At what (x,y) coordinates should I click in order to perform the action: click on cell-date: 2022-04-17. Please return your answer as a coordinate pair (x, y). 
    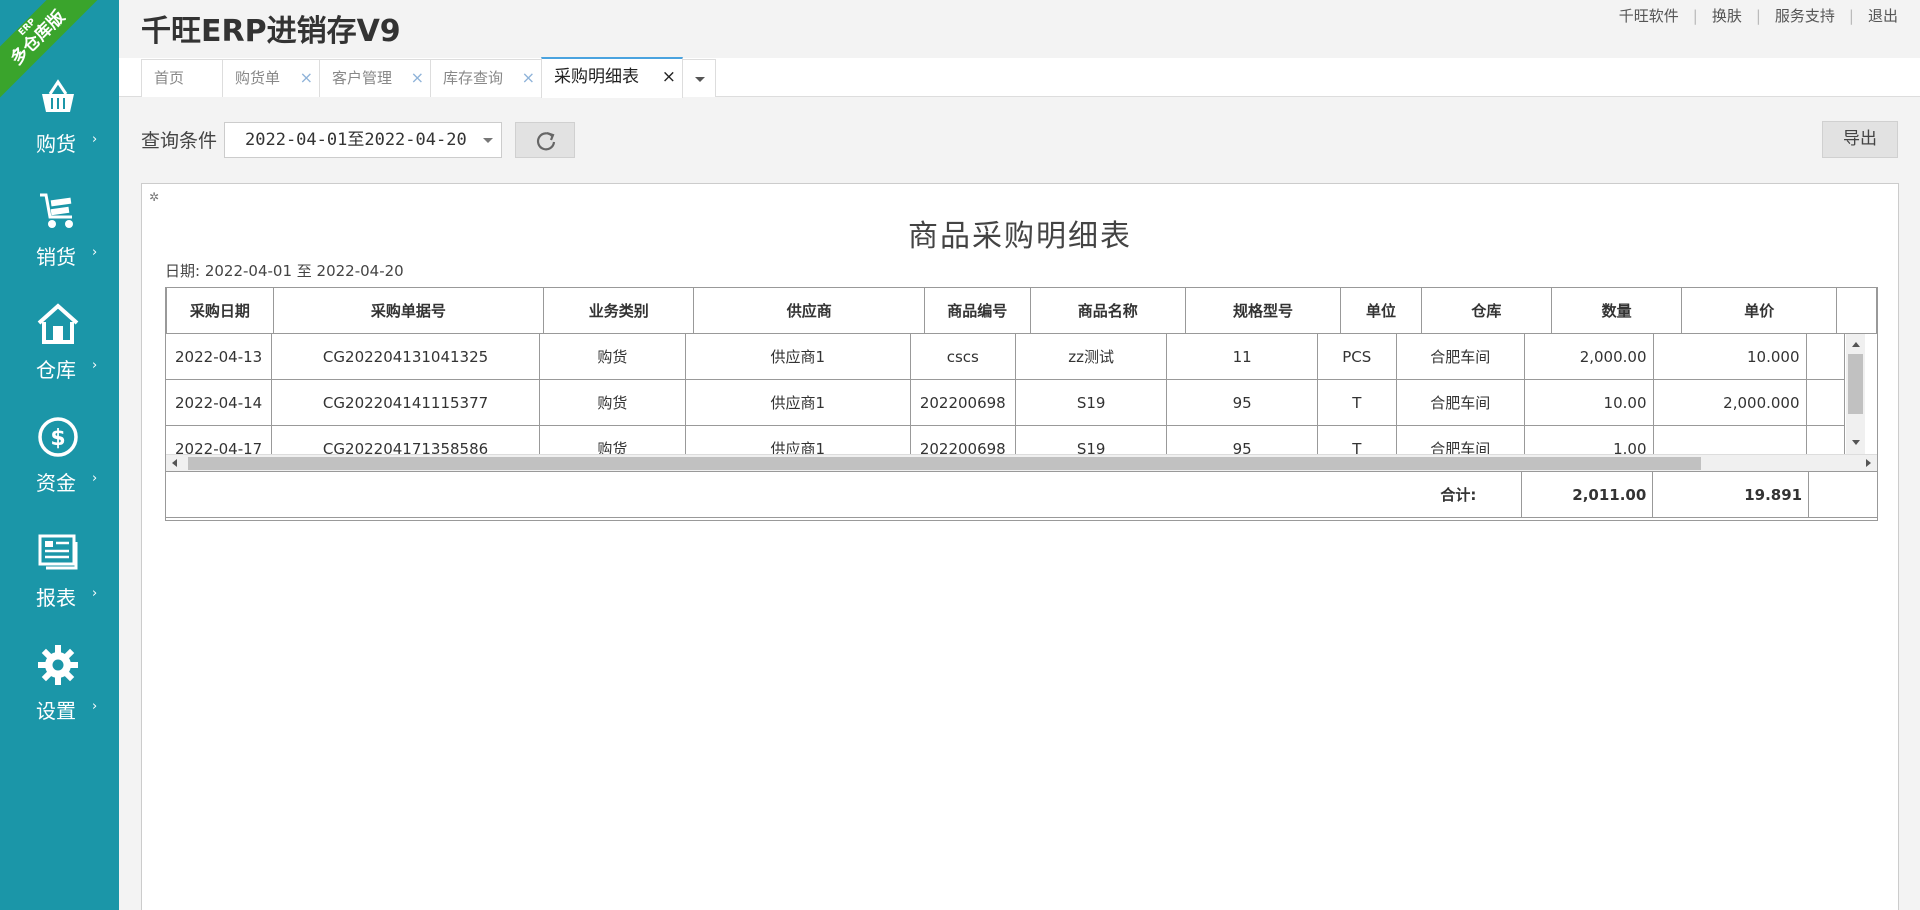
    Looking at the image, I should click on (219, 439).